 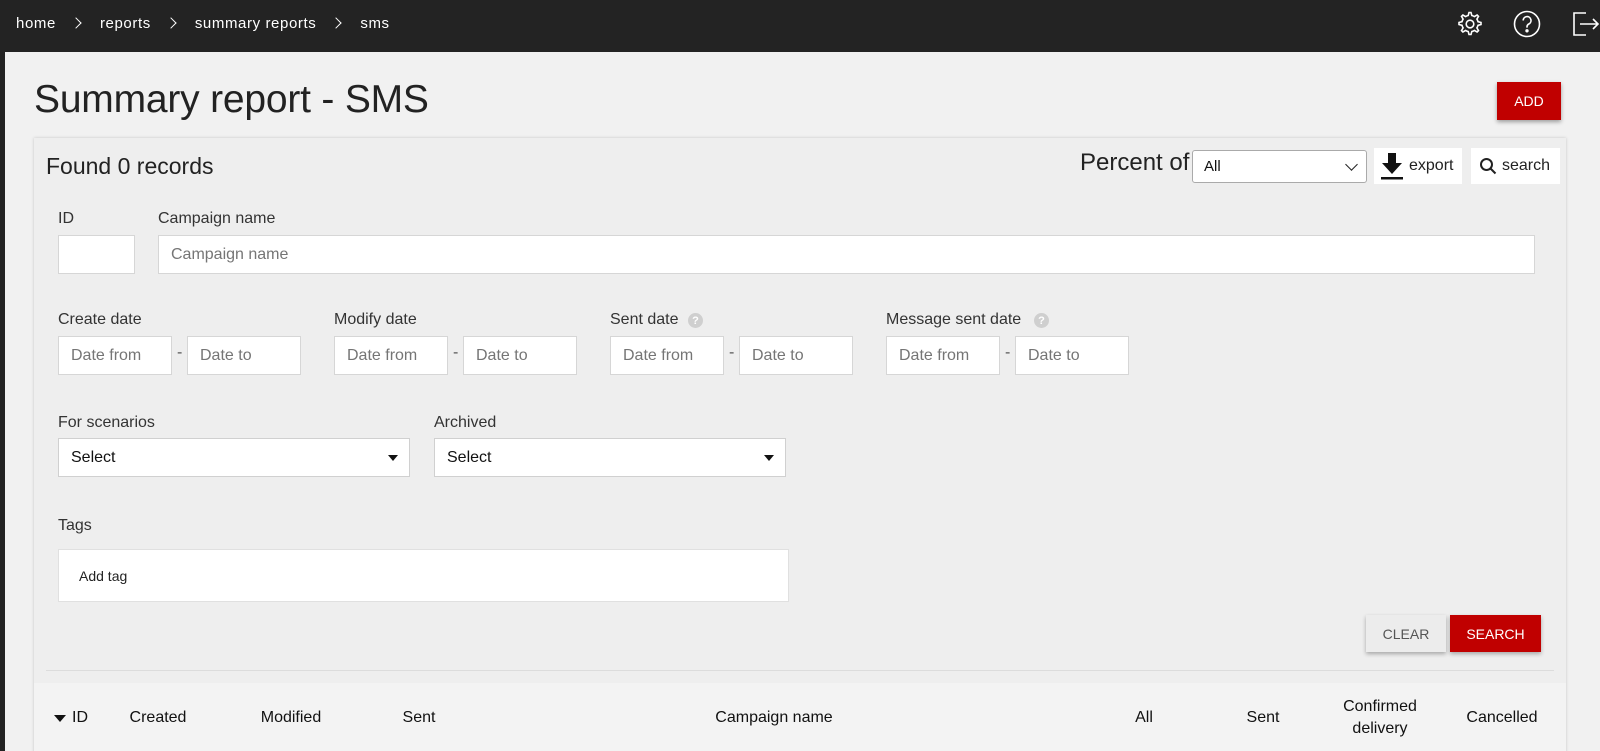 I want to click on percent-of-label: Percent of, so click(x=1135, y=162).